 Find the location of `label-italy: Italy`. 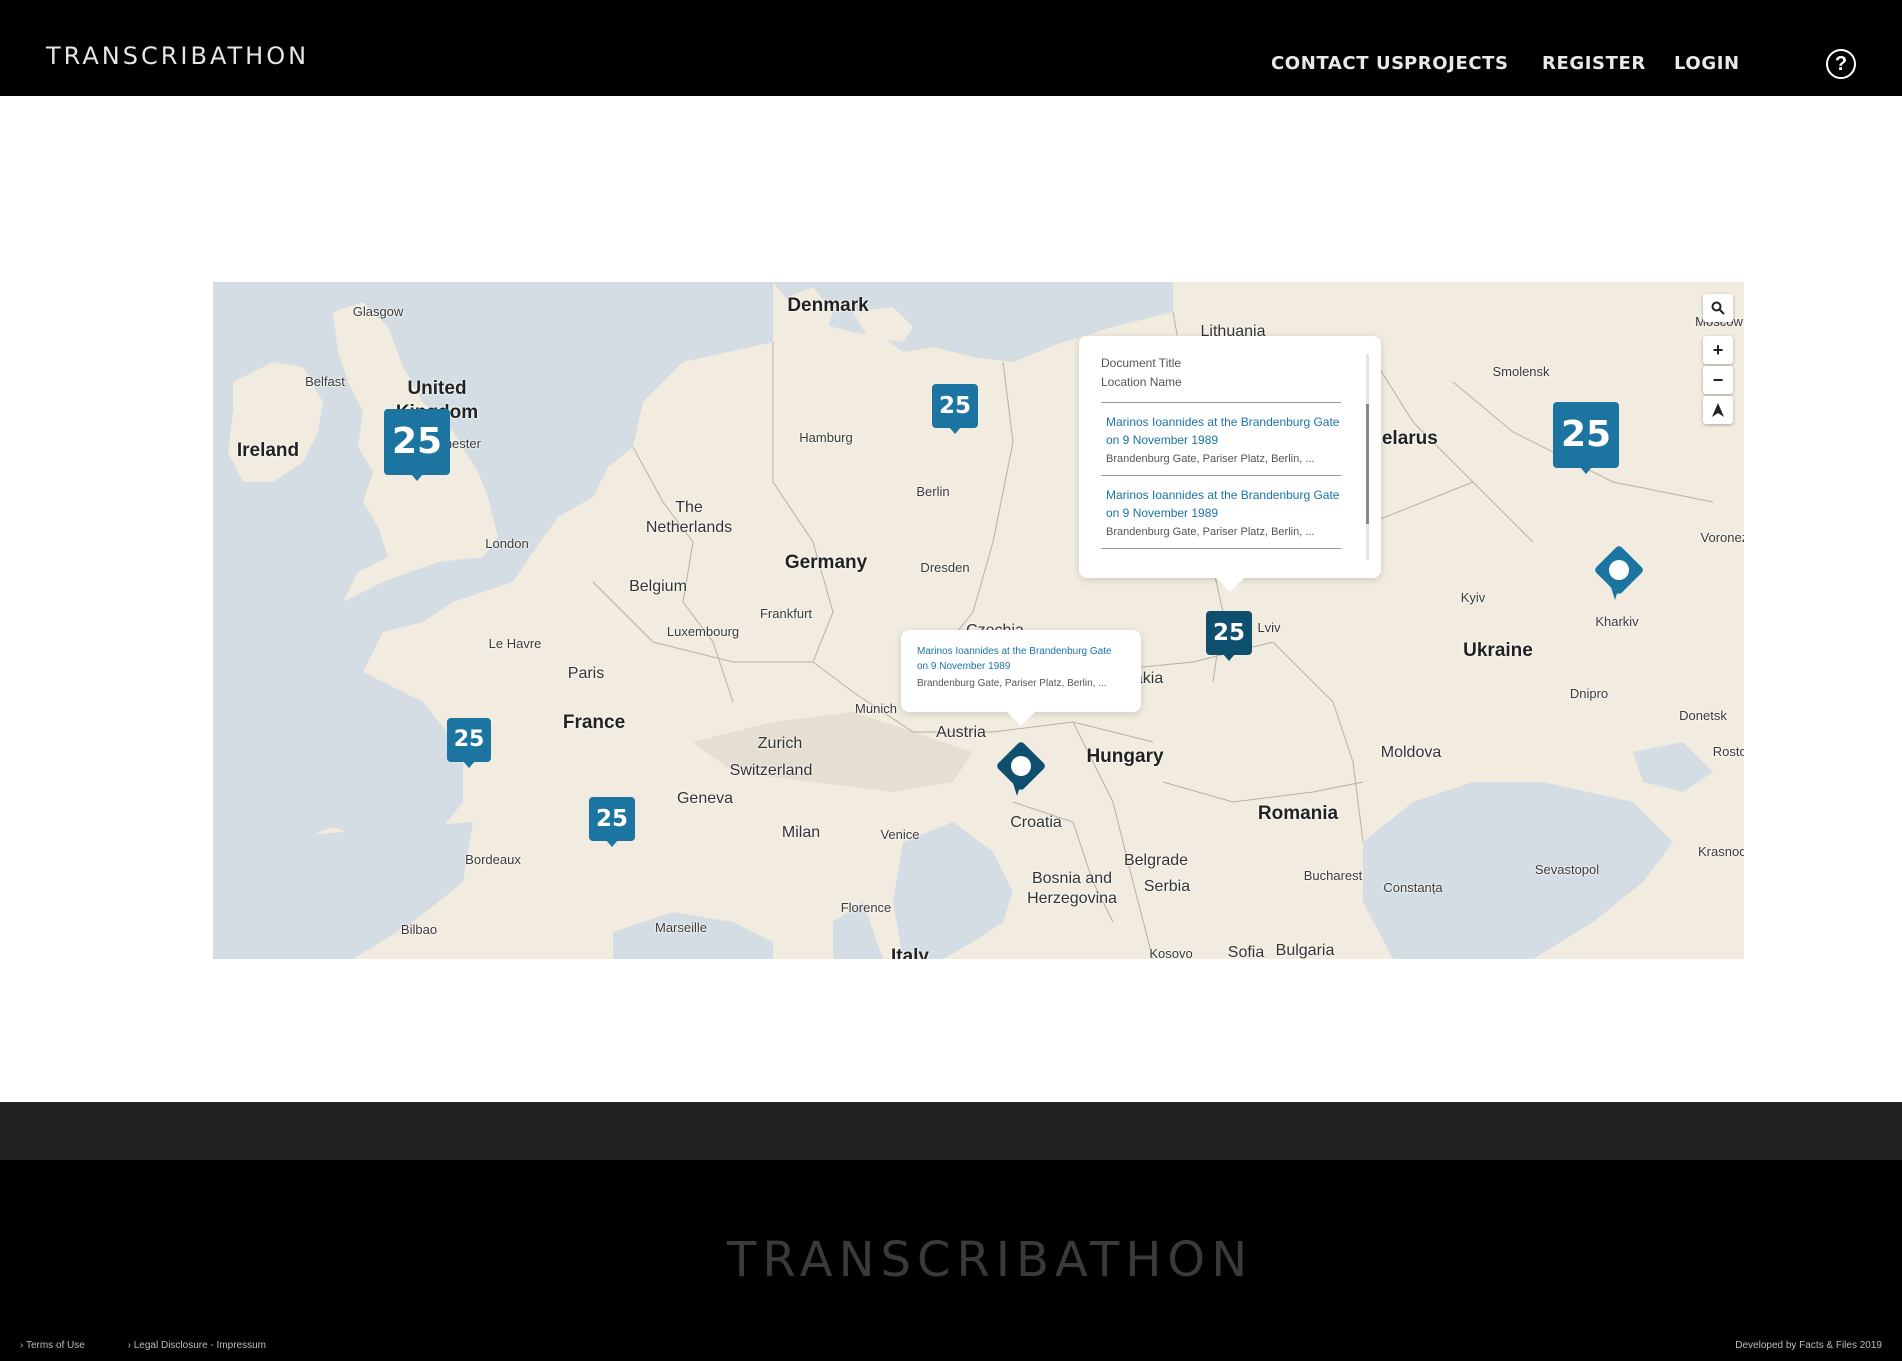

label-italy: Italy is located at coordinates (910, 952).